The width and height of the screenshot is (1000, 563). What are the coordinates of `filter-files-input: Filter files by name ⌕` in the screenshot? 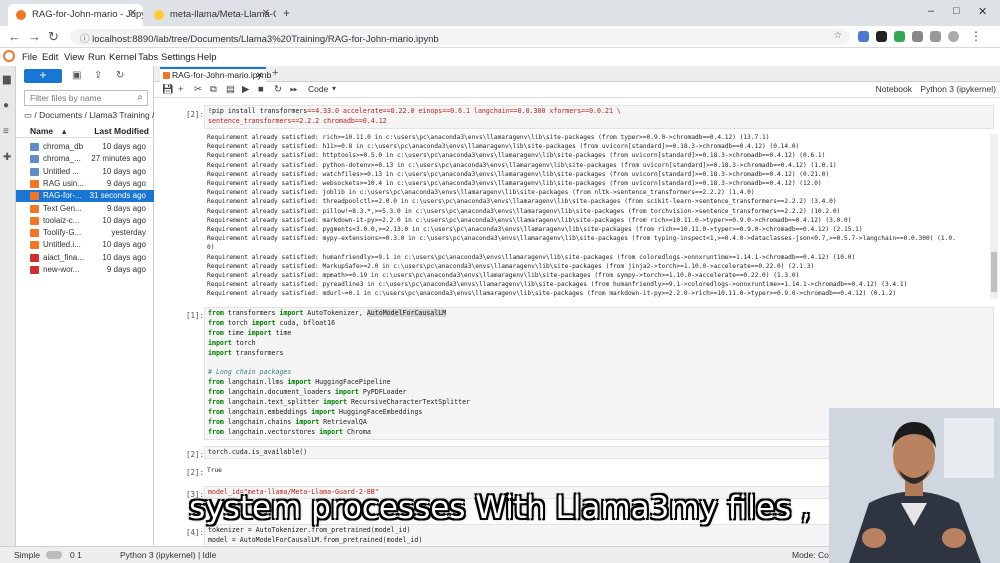 It's located at (86, 98).